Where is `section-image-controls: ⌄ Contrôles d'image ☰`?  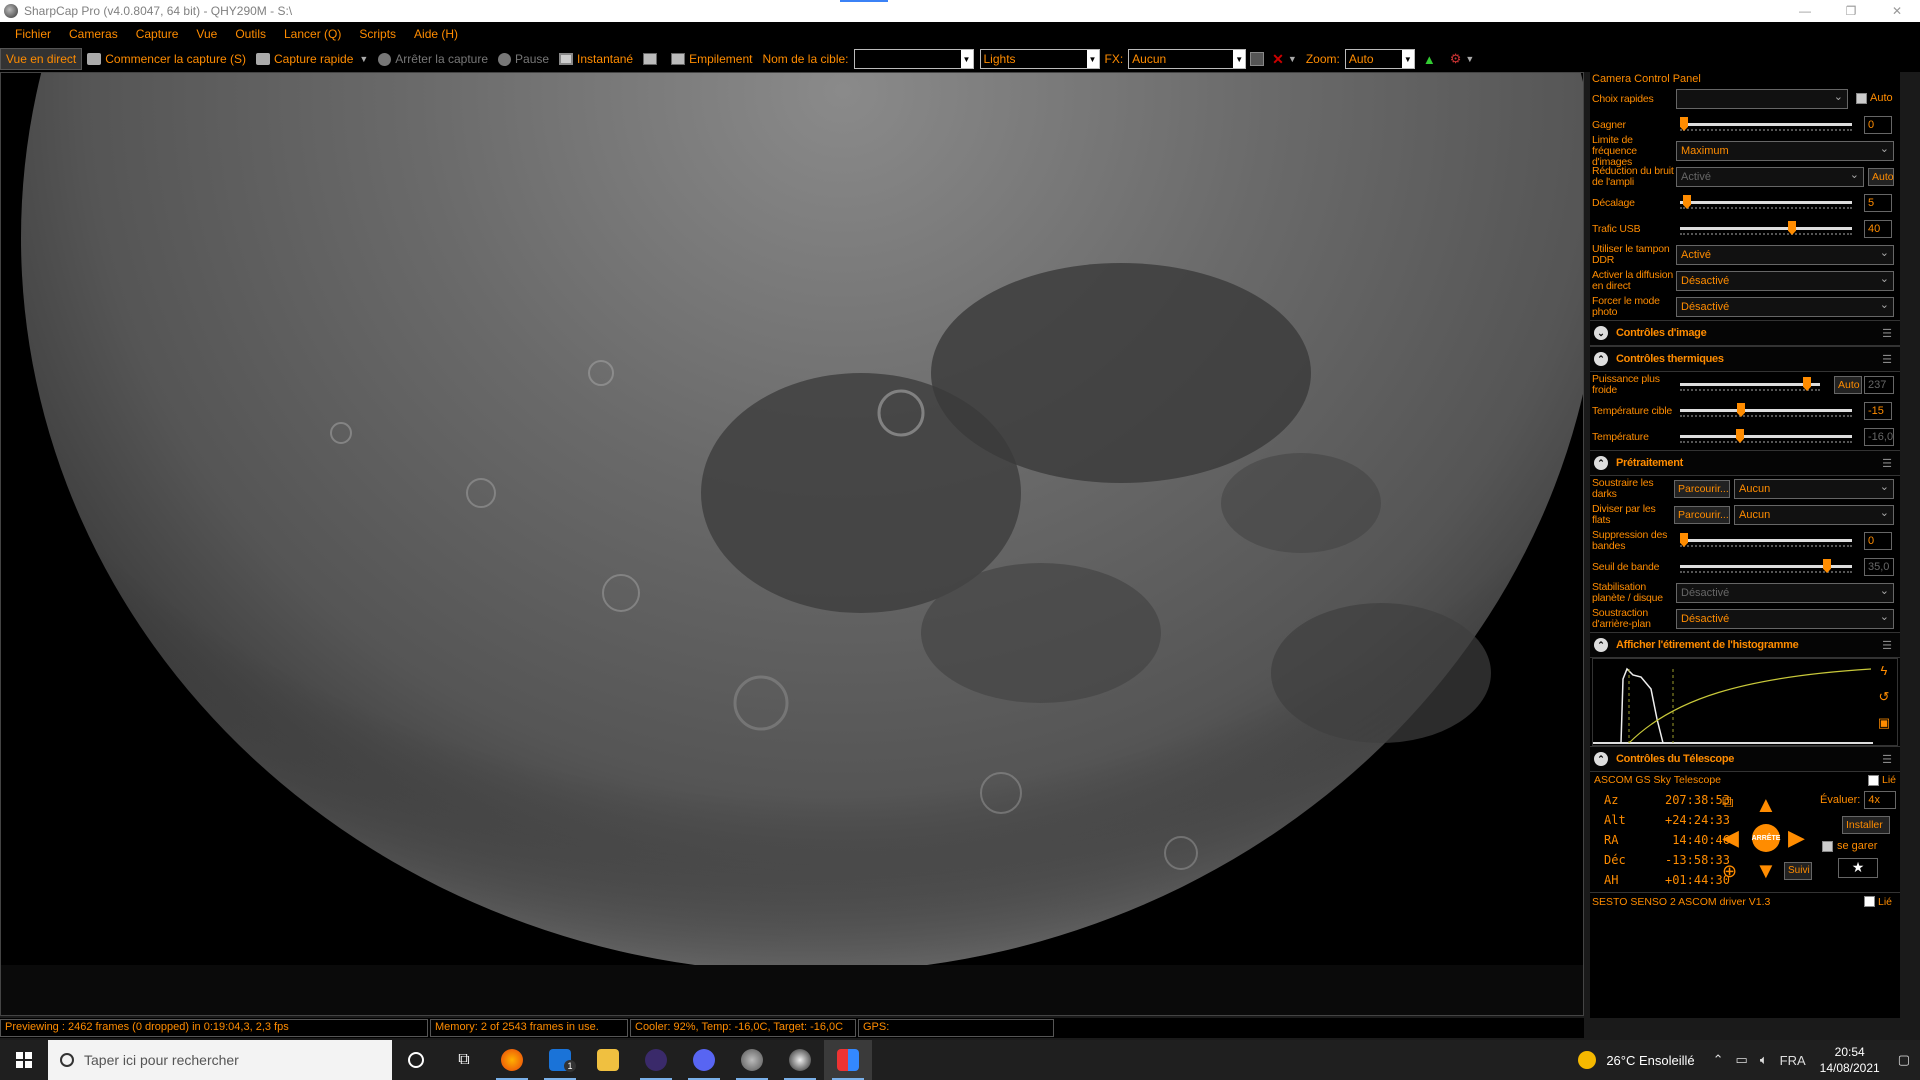
section-image-controls: ⌄ Contrôles d'image ☰ is located at coordinates (1745, 333).